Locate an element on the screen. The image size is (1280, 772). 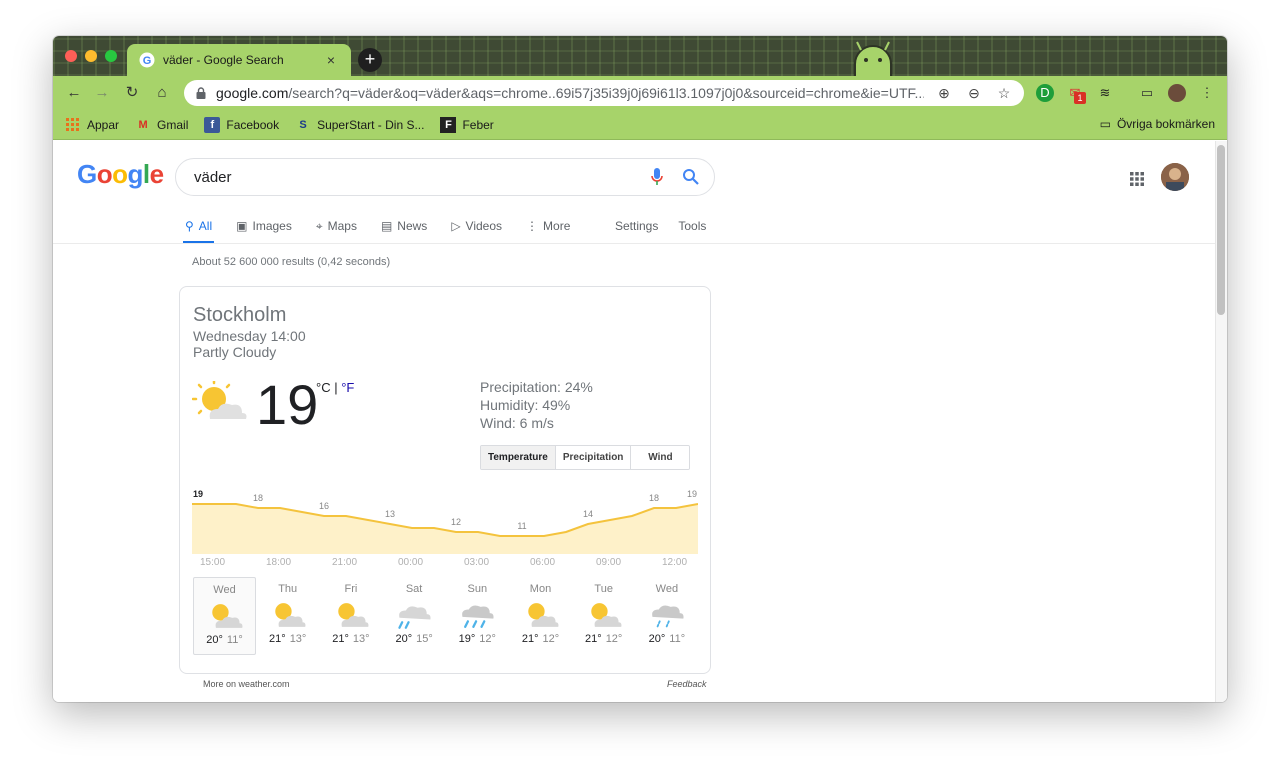
tab-label: All is located at coordinates (205, 226).